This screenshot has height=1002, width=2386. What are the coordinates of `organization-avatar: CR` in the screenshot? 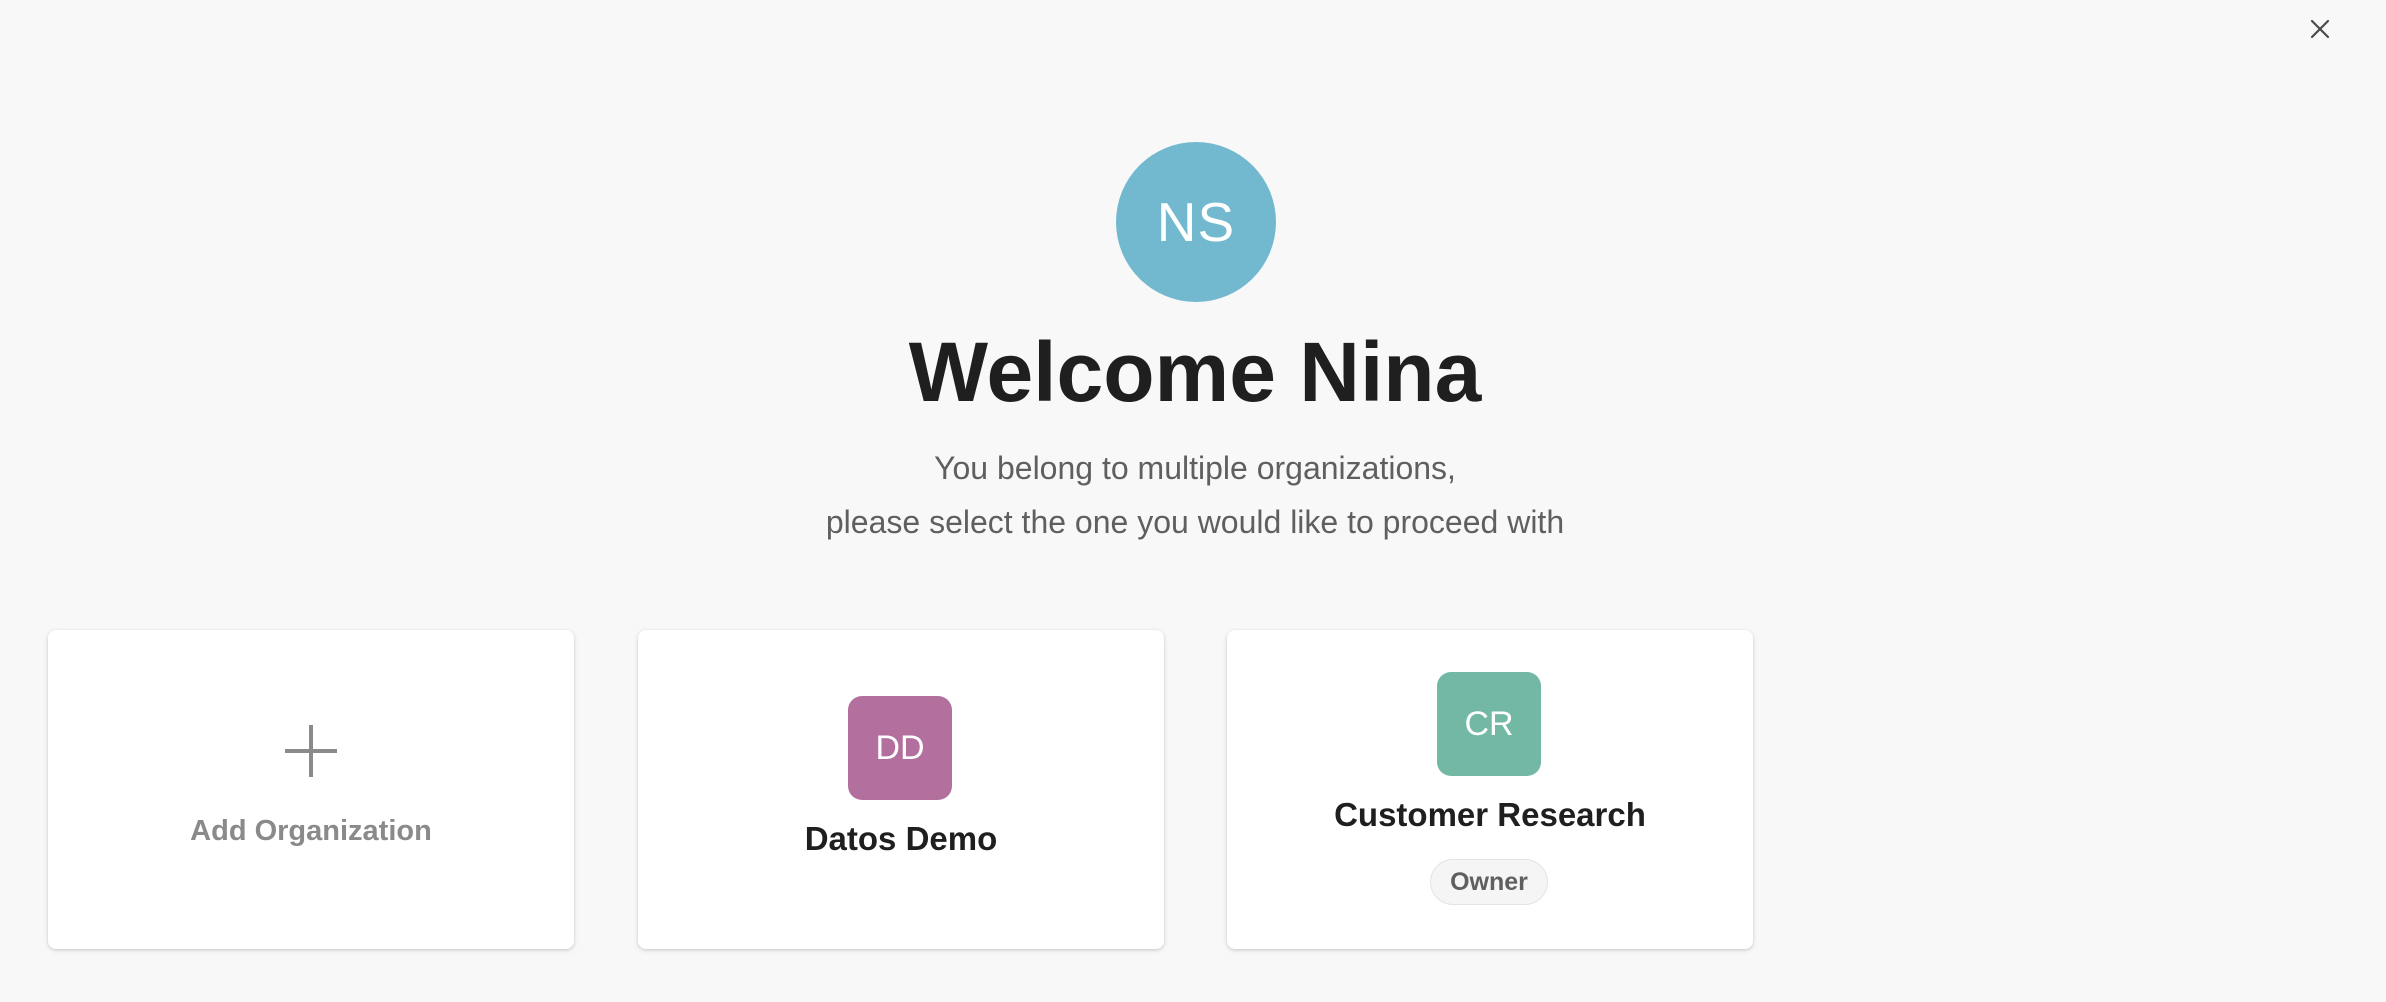 It's located at (1489, 724).